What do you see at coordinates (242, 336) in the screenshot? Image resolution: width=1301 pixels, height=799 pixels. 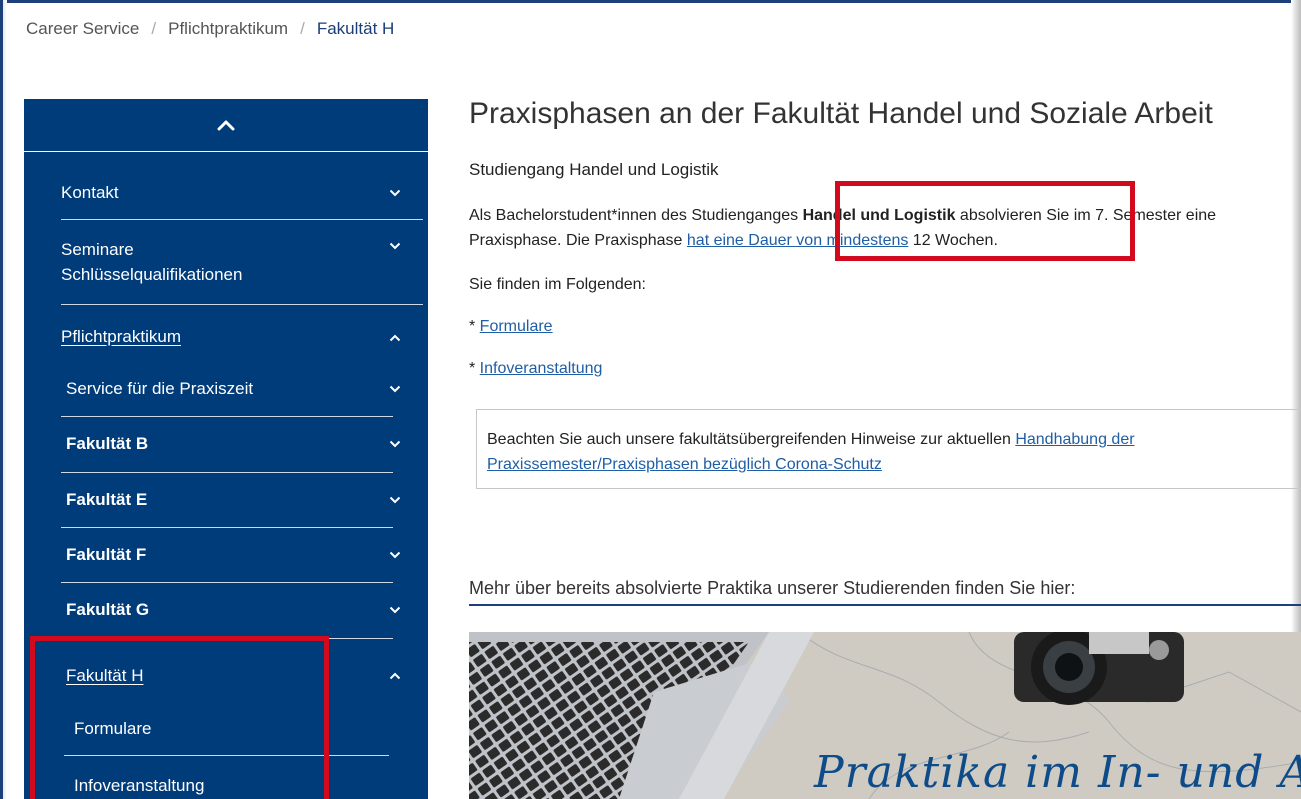 I see `sidebar-item-pflichtpraktikum: Pflichtpraktikum` at bounding box center [242, 336].